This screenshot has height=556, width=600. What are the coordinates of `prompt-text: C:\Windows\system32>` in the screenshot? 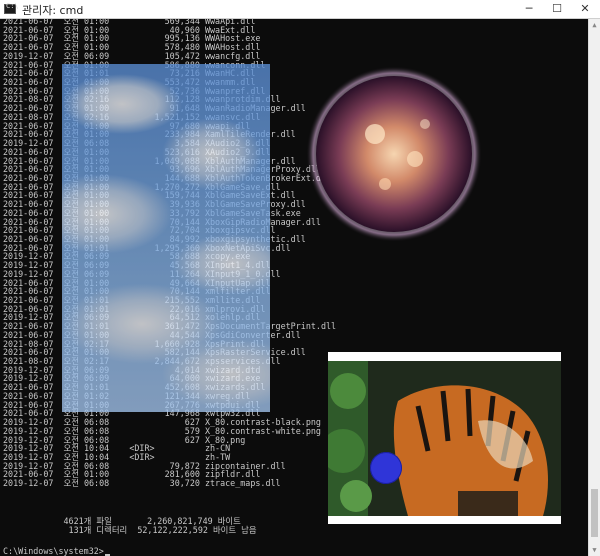 It's located at (53, 551).